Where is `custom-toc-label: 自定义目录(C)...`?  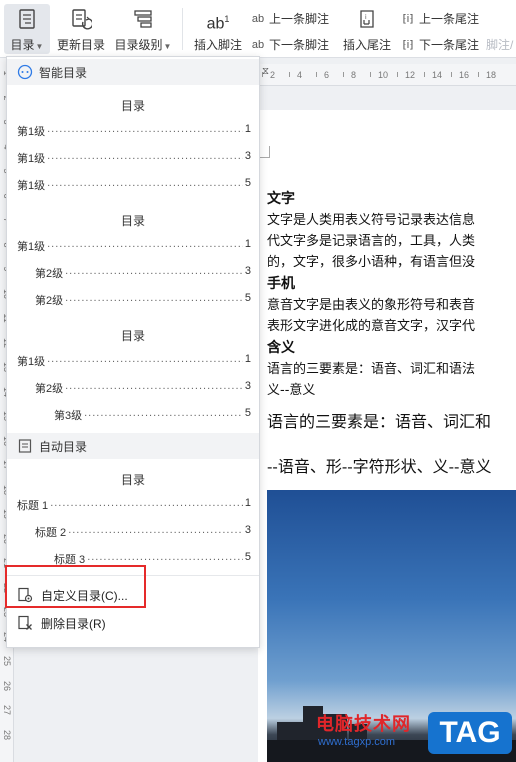
custom-toc-label: 自定义目录(C)... is located at coordinates (84, 595).